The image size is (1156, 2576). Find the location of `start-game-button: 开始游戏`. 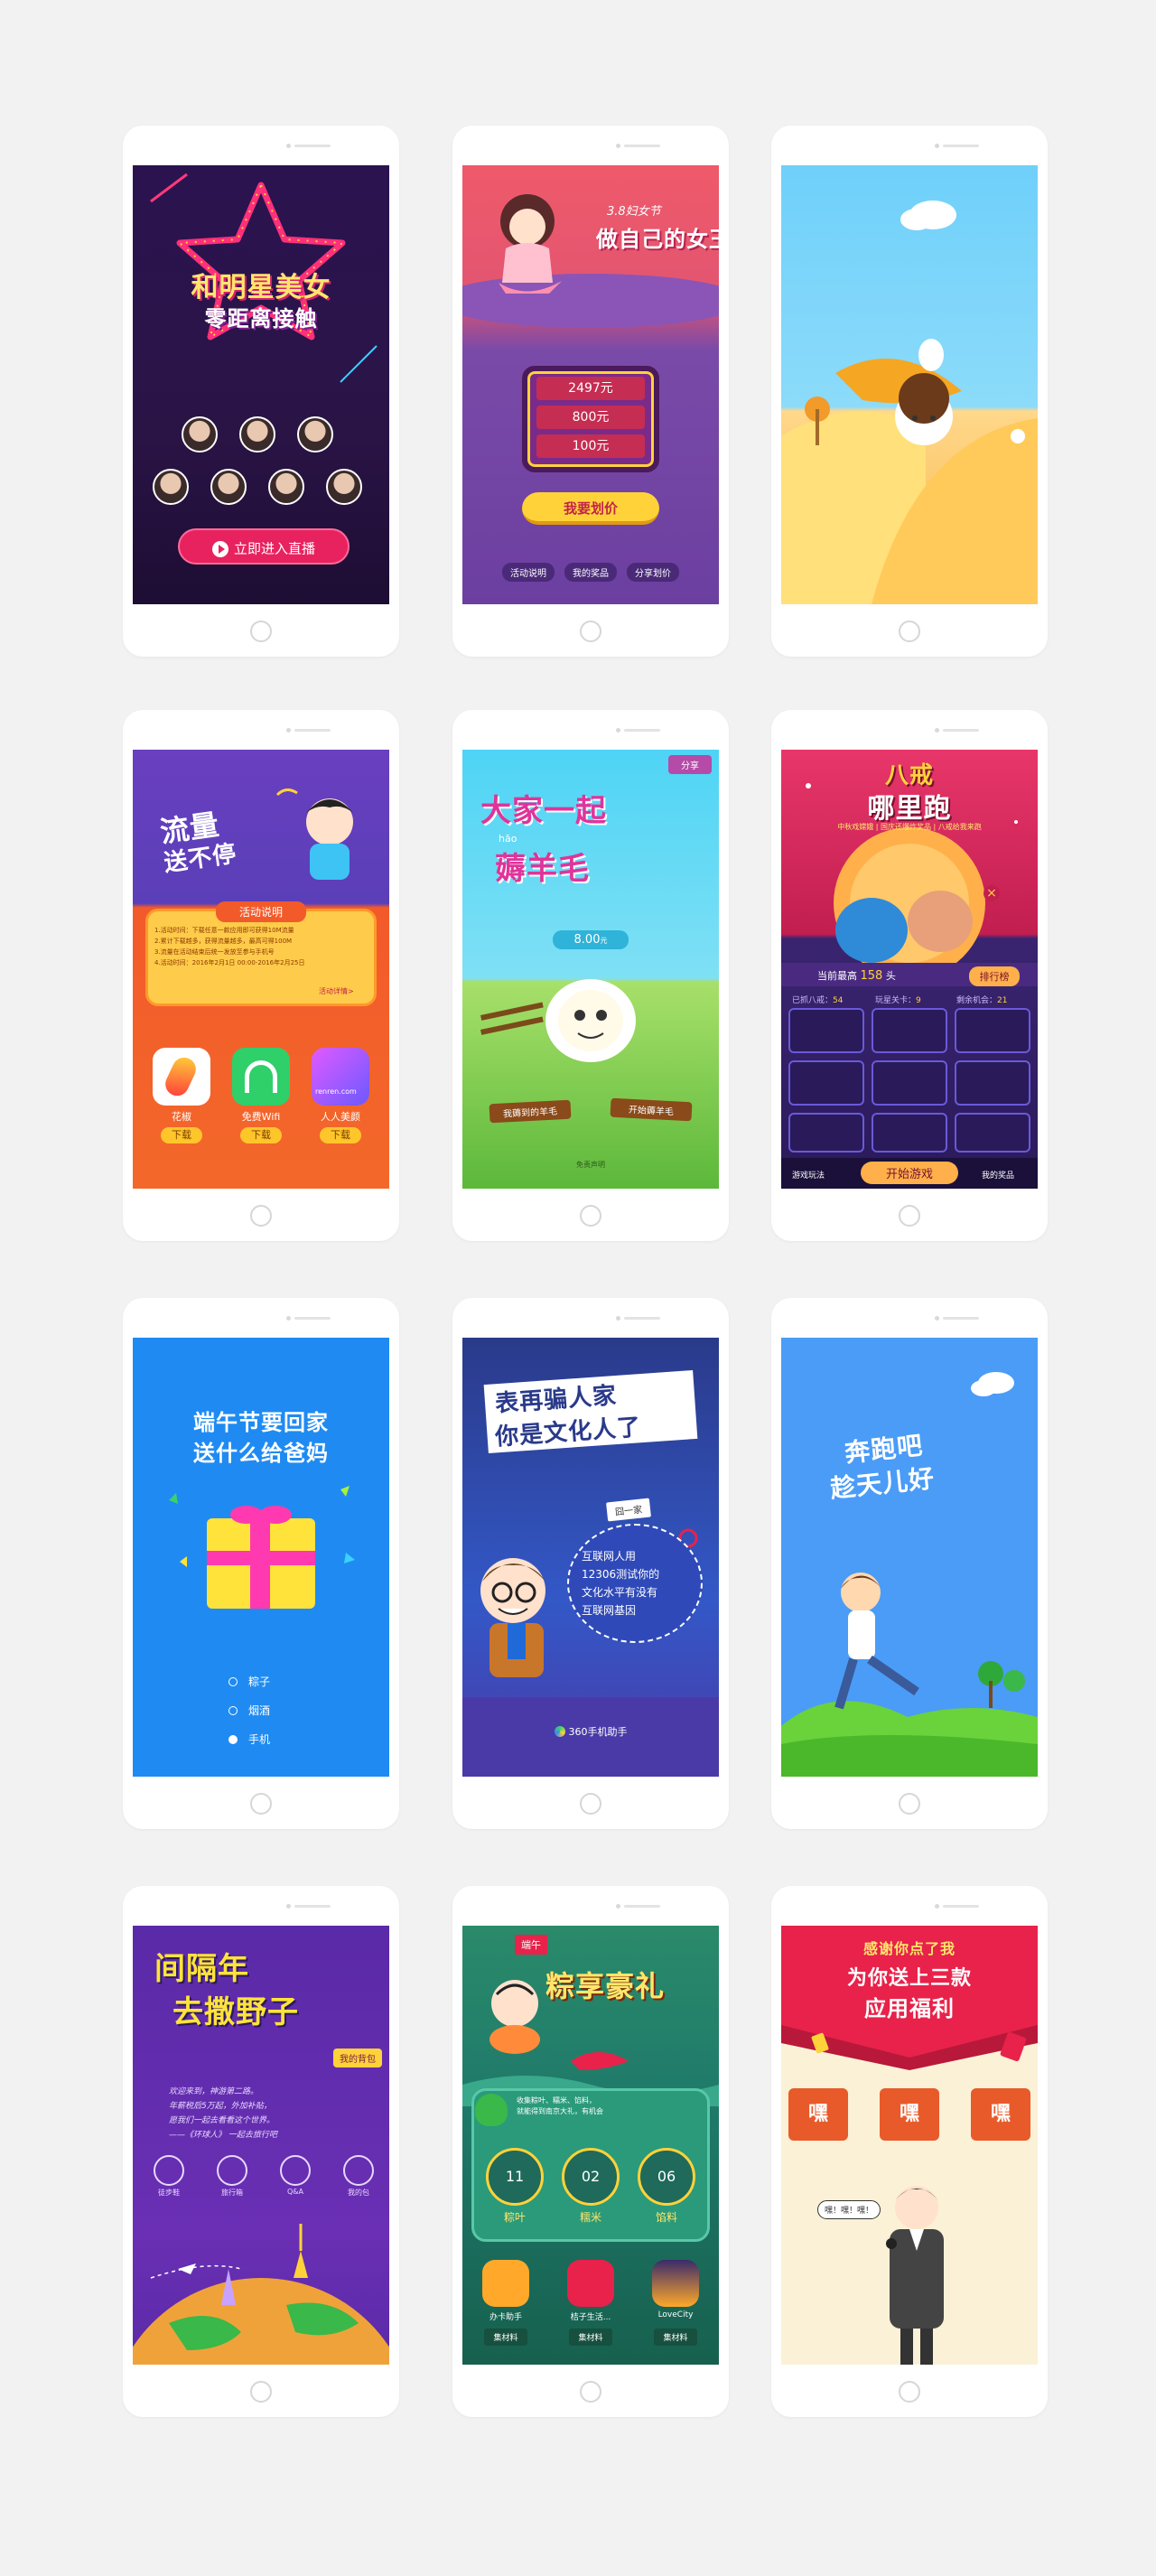

start-game-button: 开始游戏 is located at coordinates (909, 1173).